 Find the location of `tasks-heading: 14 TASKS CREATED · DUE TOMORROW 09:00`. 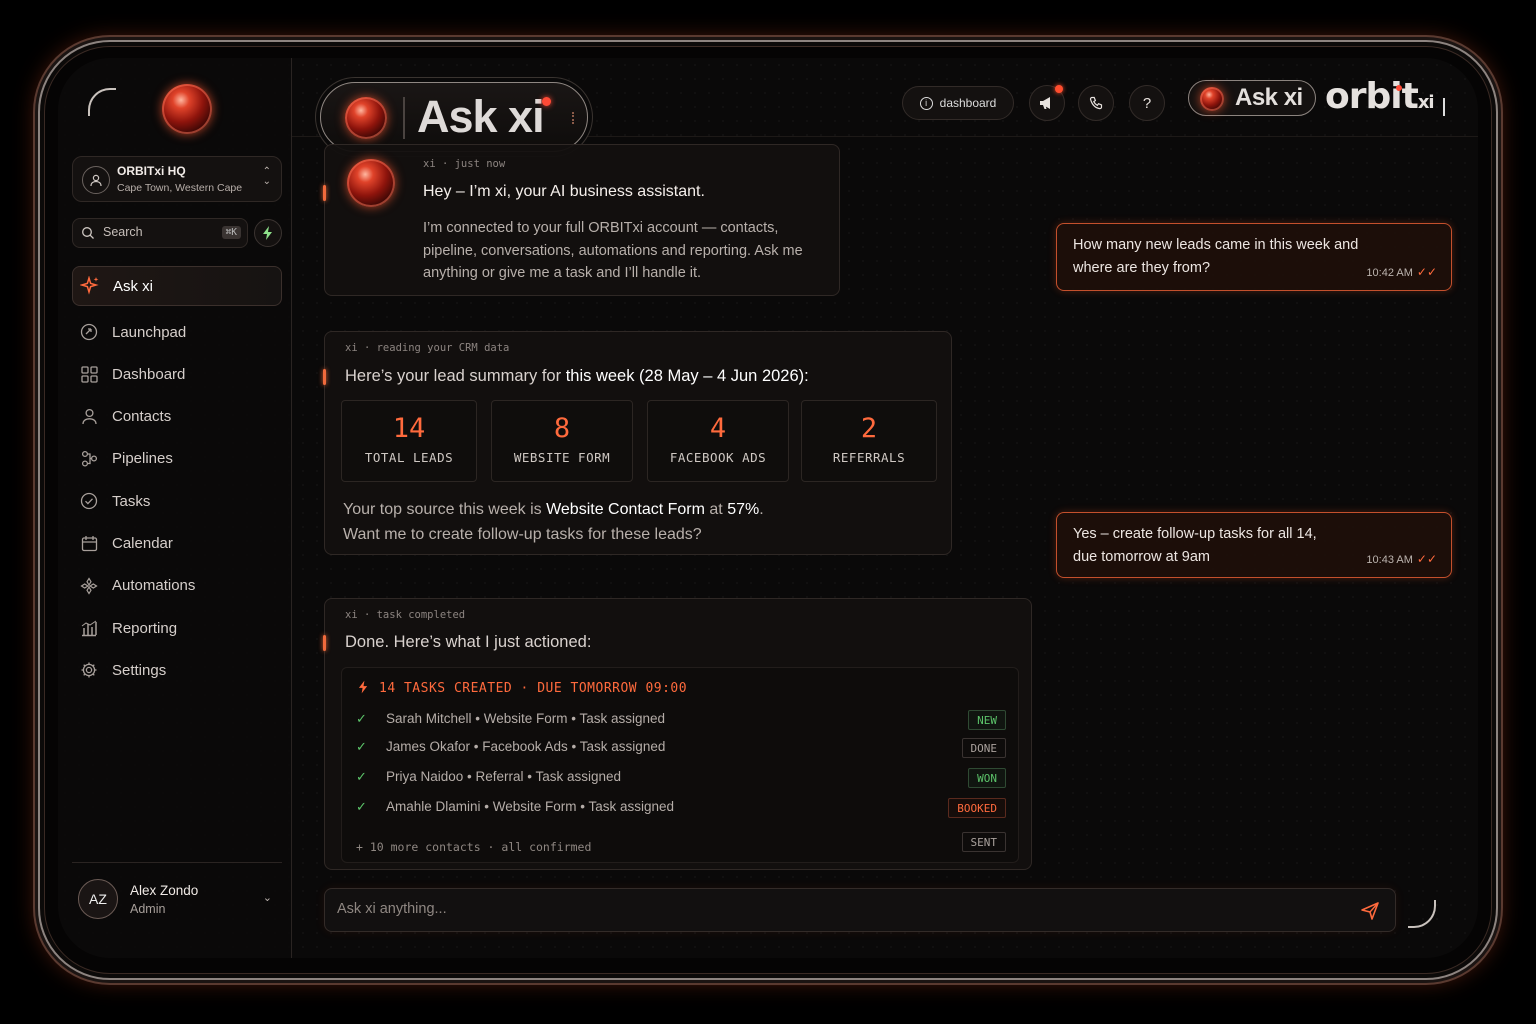

tasks-heading: 14 TASKS CREATED · DUE TOMORROW 09:00 is located at coordinates (522, 688).